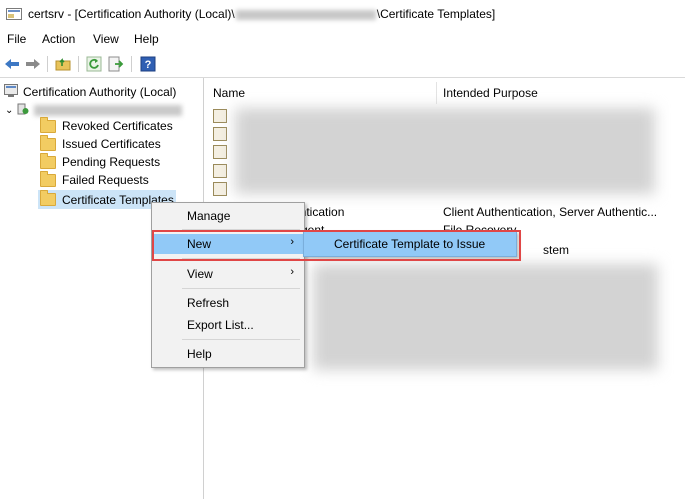  Describe the element at coordinates (342, 39) in the screenshot. I see `menu-bar: File Action View Help` at that location.